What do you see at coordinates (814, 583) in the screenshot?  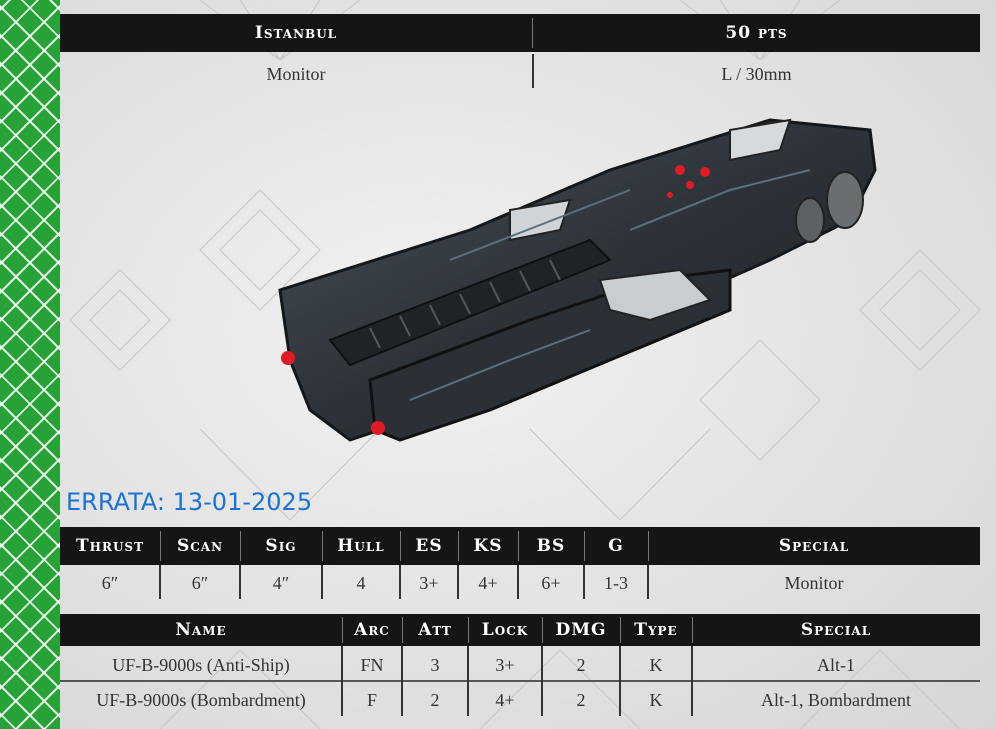 I see `stat-special: Monitor` at bounding box center [814, 583].